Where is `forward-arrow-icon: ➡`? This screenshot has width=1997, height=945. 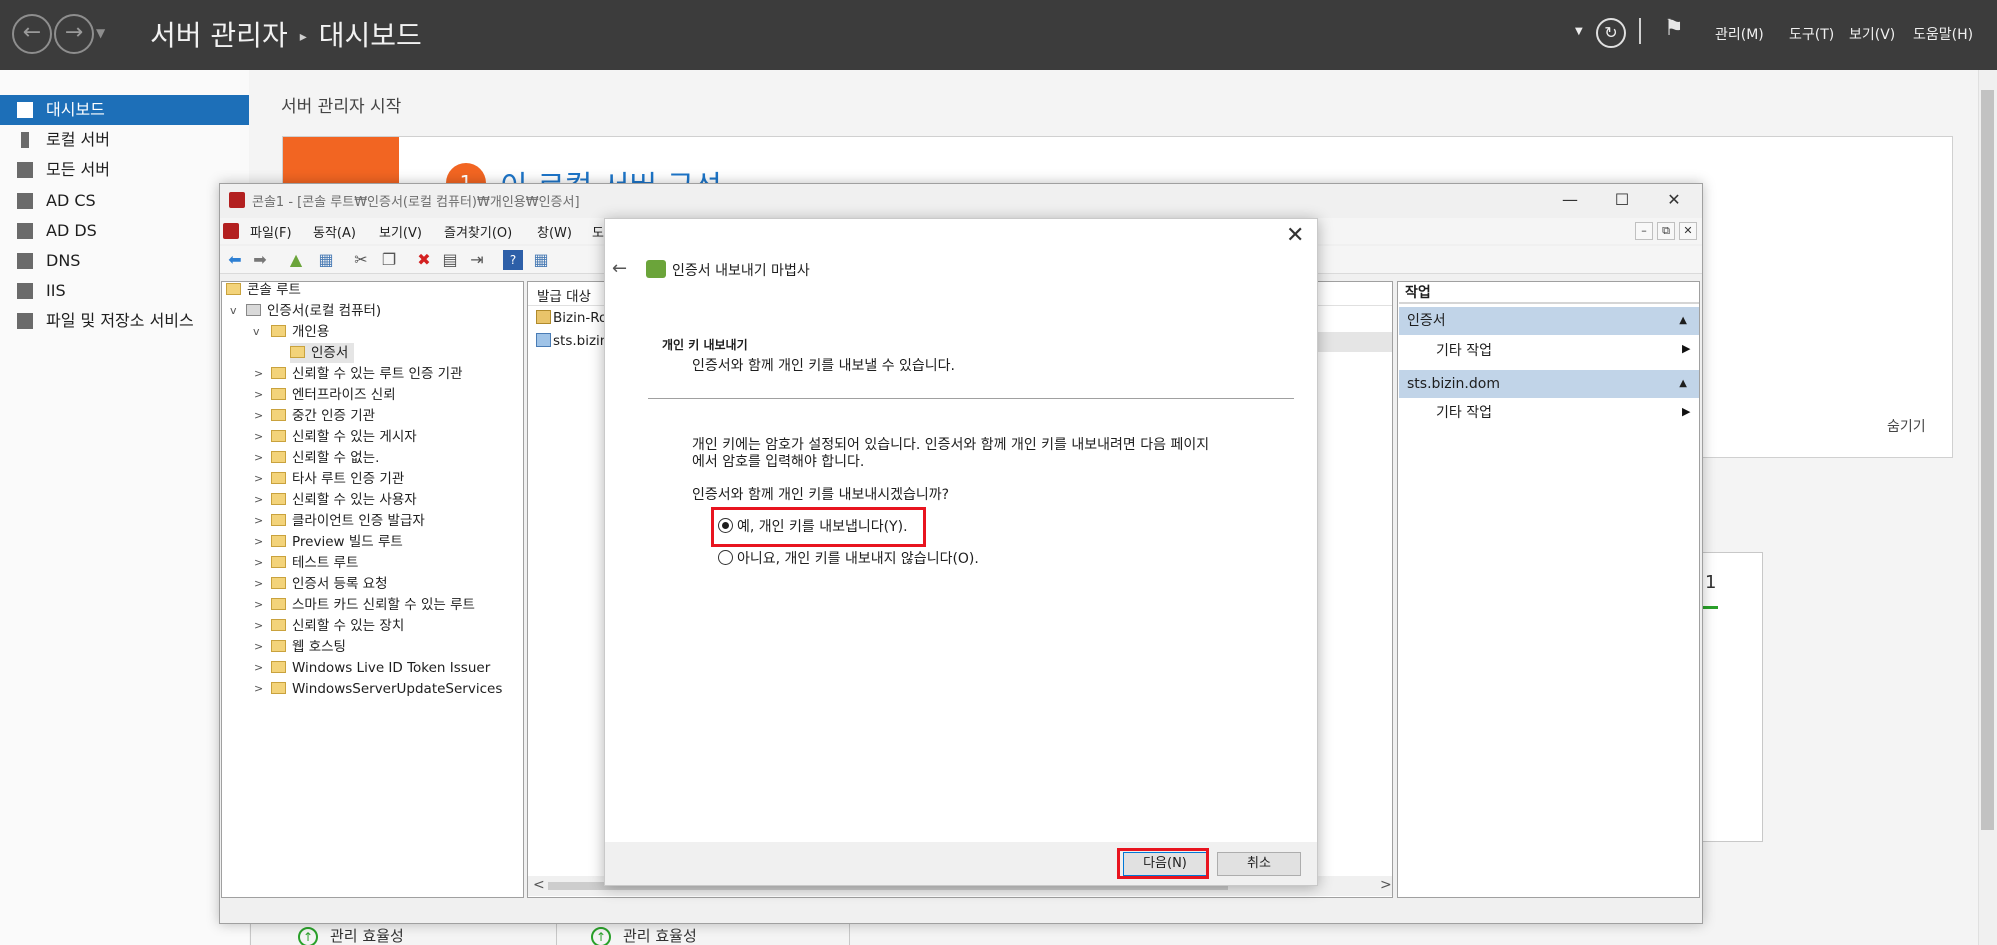 forward-arrow-icon: ➡ is located at coordinates (260, 260).